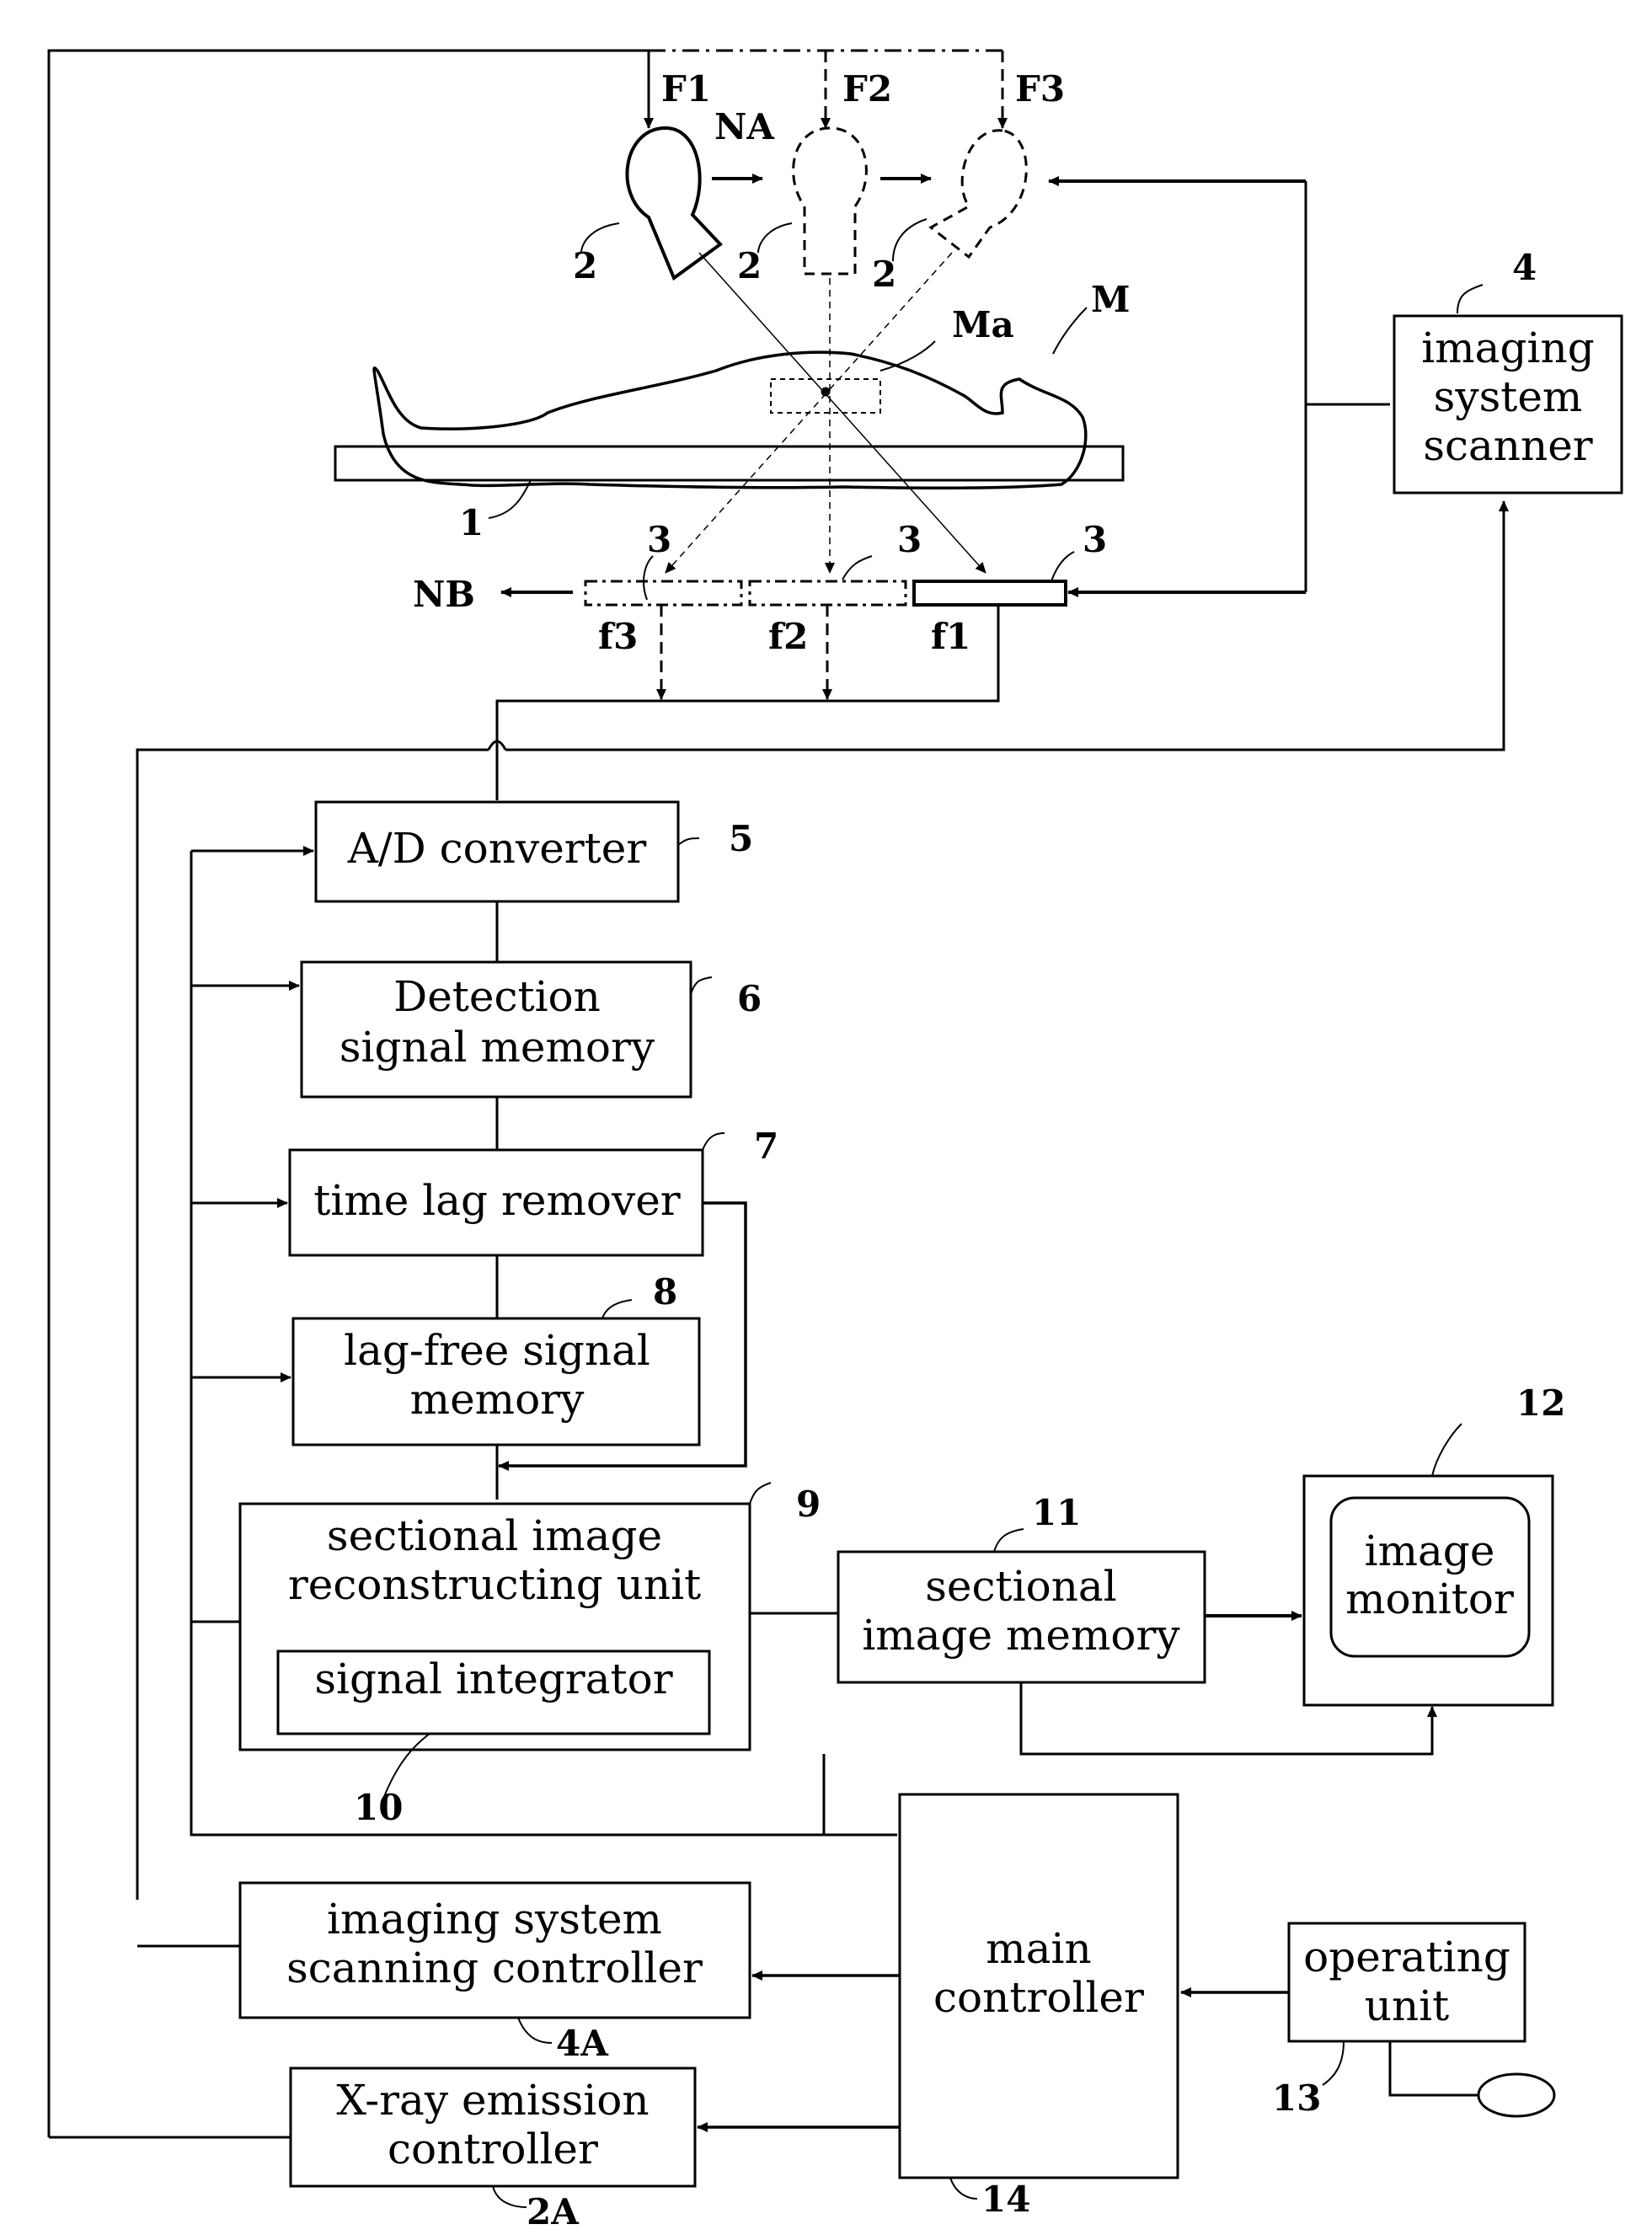  I want to click on scanctrl-label-2: scanning controller, so click(494, 1968).